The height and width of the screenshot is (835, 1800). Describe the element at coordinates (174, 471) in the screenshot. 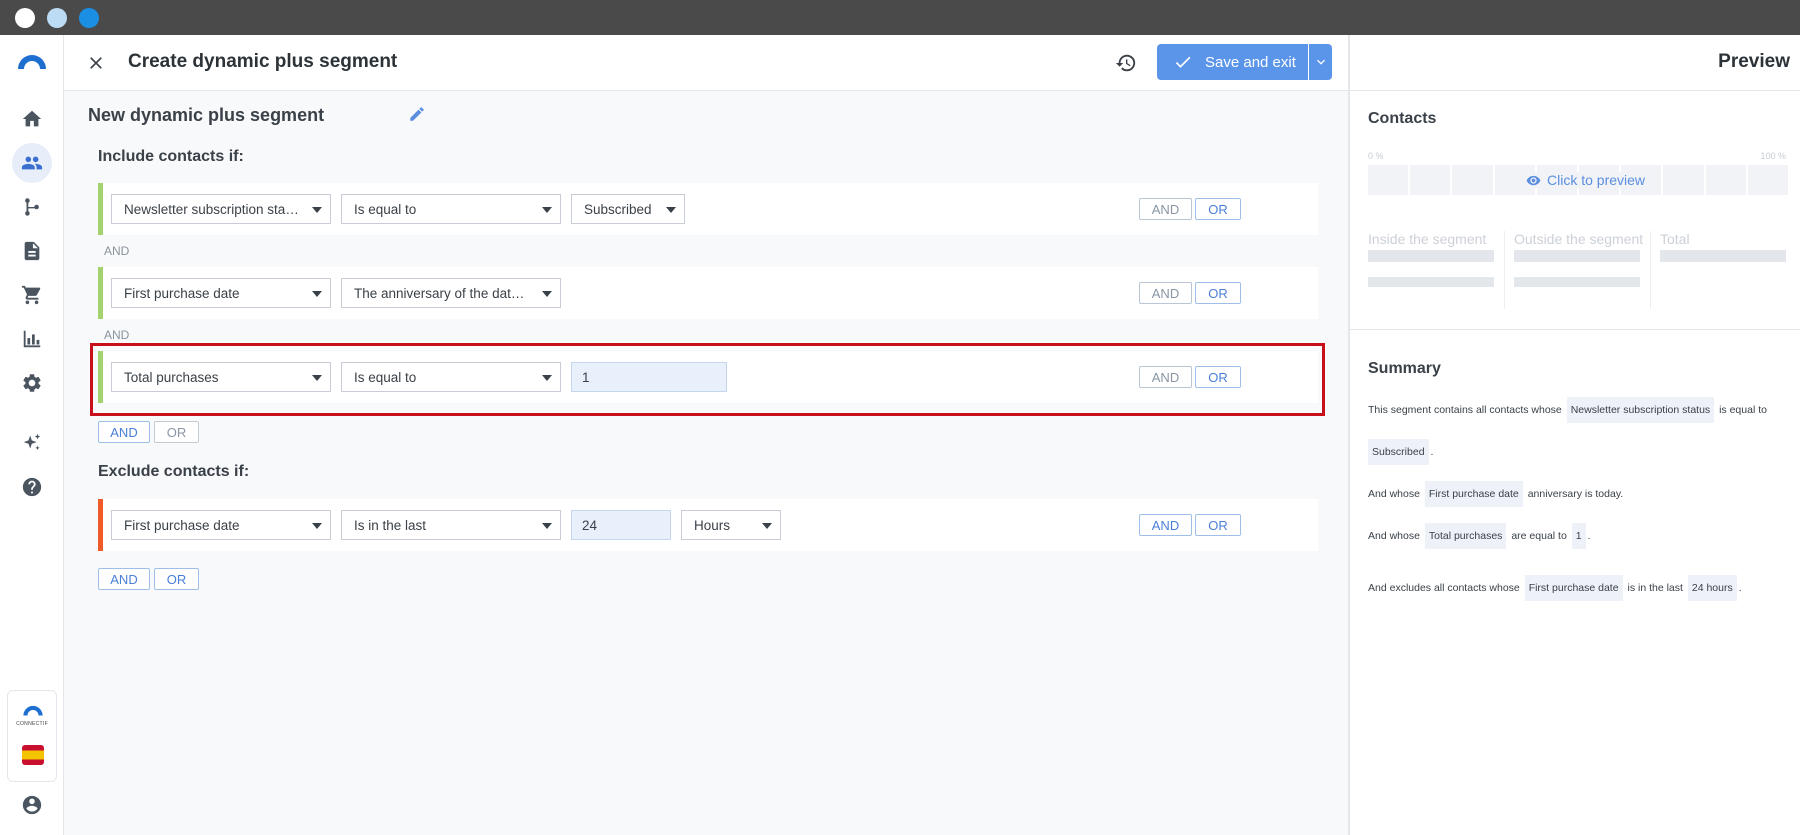

I see `exclude-section-title: Exclude contacts if:` at that location.